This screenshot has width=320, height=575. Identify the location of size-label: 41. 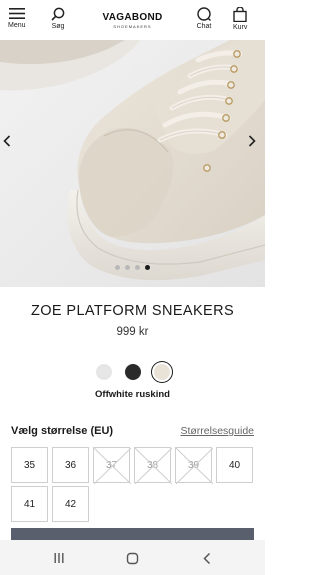
(29, 504).